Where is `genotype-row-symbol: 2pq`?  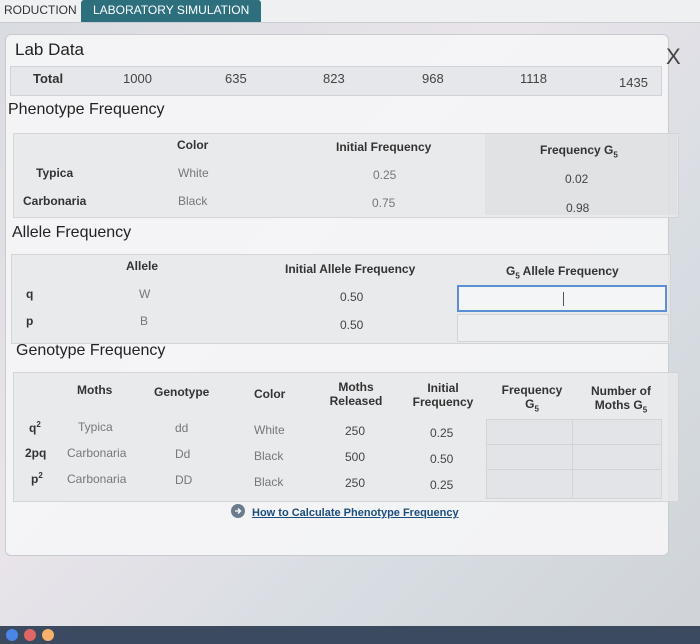 genotype-row-symbol: 2pq is located at coordinates (36, 453).